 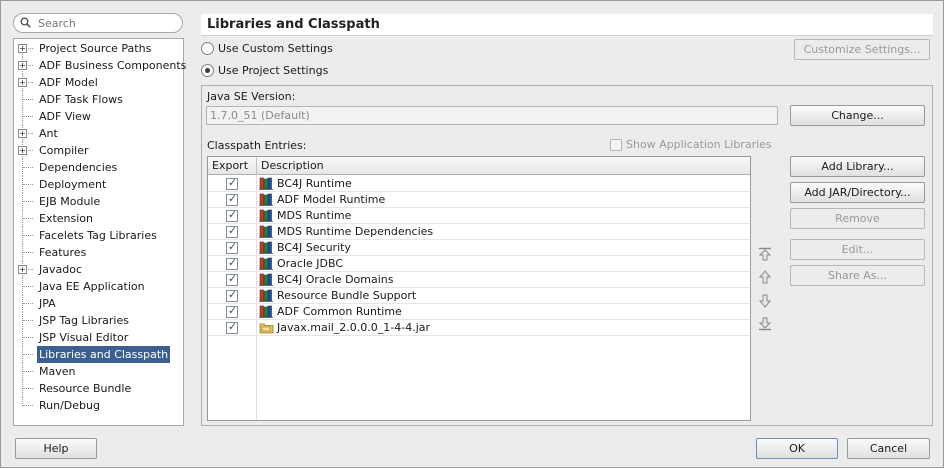 I want to click on tree-item: + Project Source Paths, so click(x=98, y=48).